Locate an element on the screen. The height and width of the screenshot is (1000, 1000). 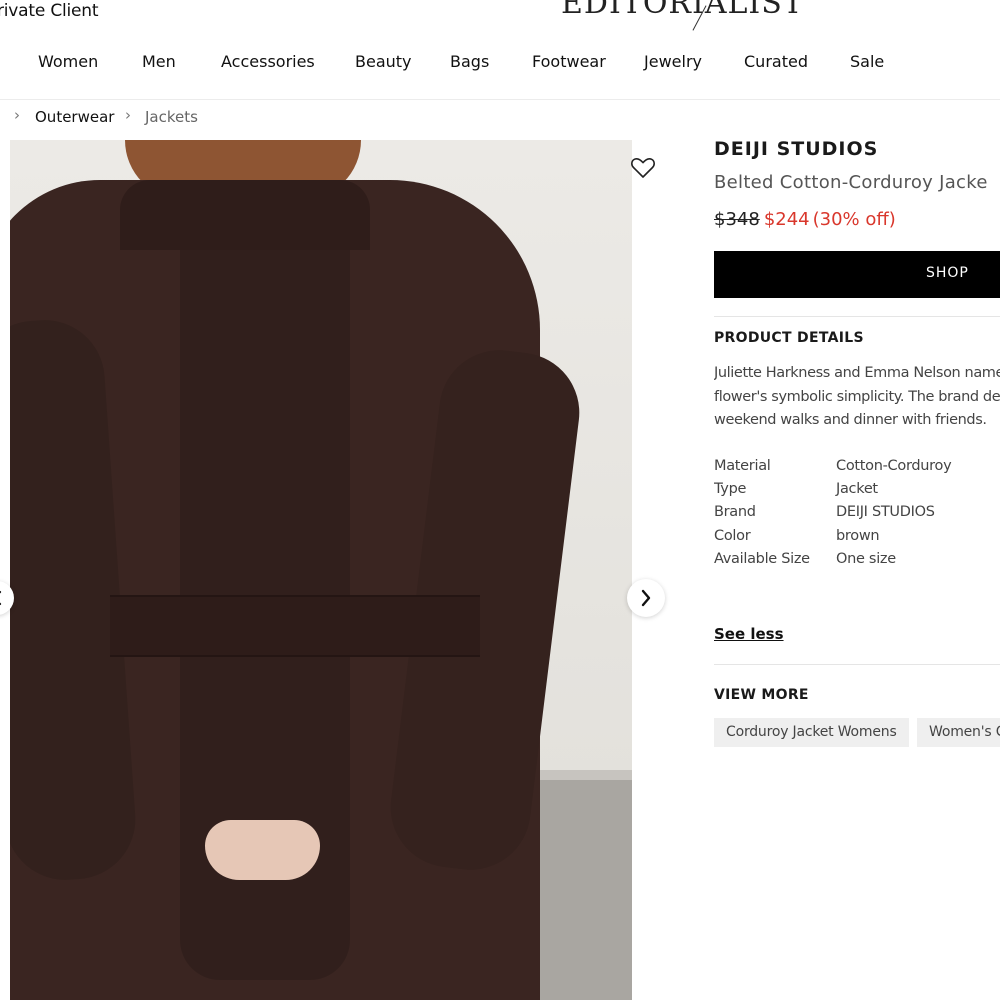
top-bar: rivate Client EDITORIALIST is located at coordinates (500, 15).